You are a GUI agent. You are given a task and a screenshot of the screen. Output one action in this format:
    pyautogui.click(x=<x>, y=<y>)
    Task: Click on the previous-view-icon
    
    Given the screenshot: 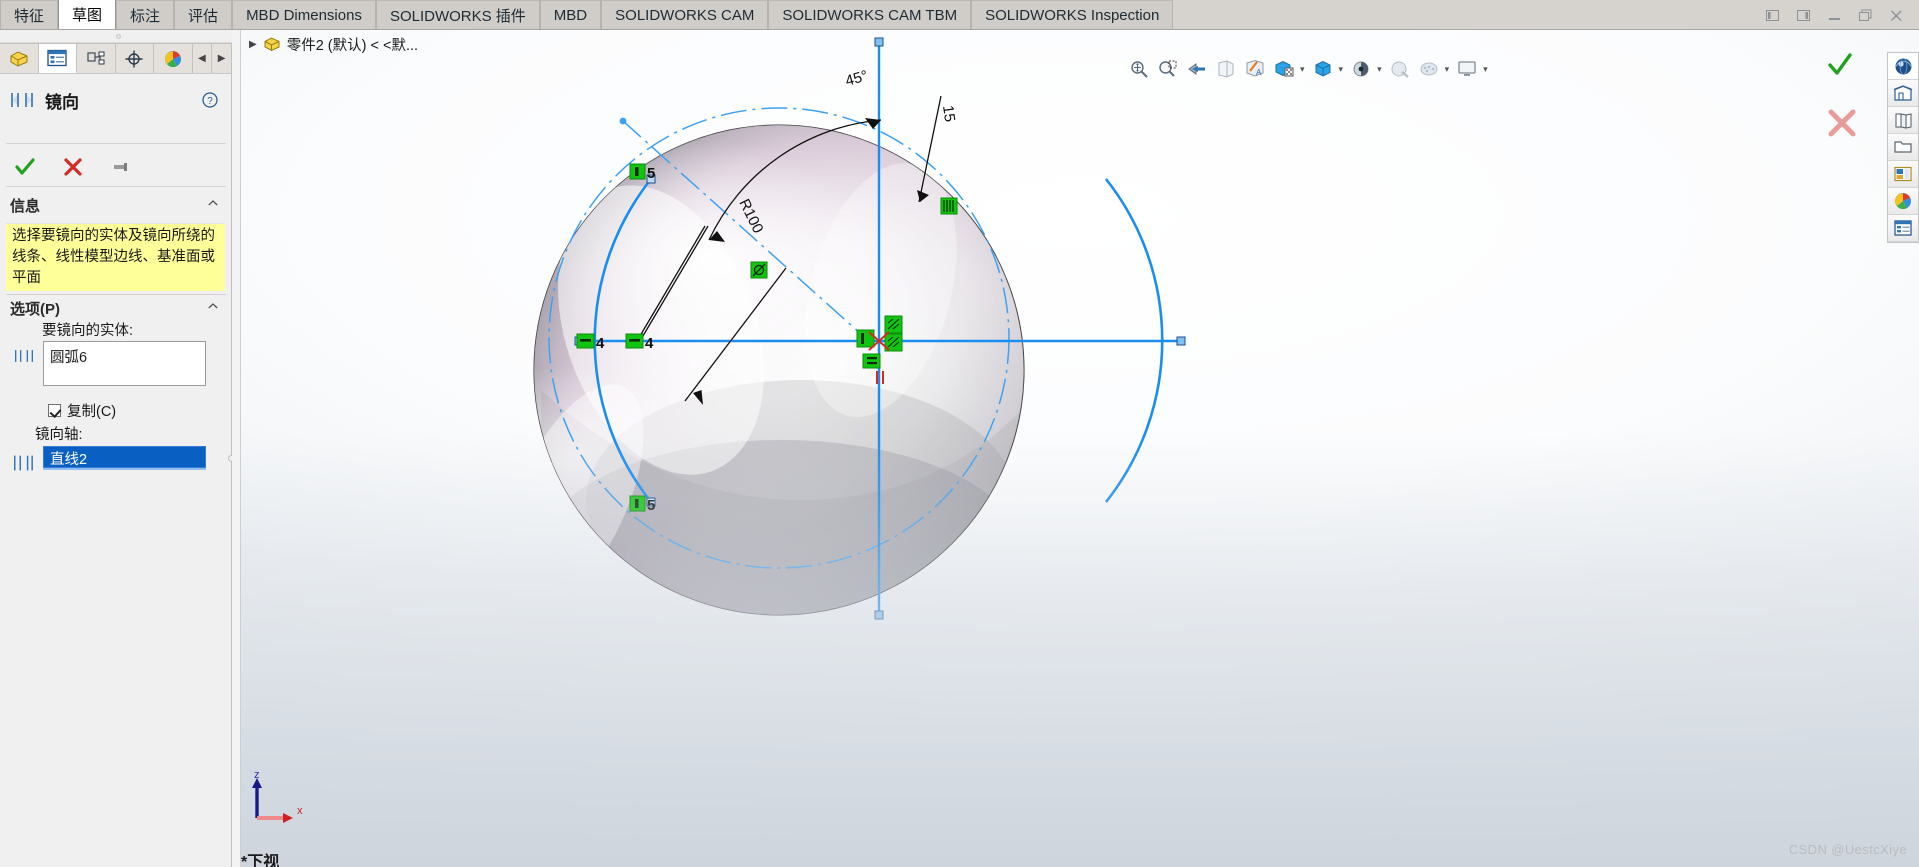 What is the action you would take?
    pyautogui.click(x=1197, y=69)
    